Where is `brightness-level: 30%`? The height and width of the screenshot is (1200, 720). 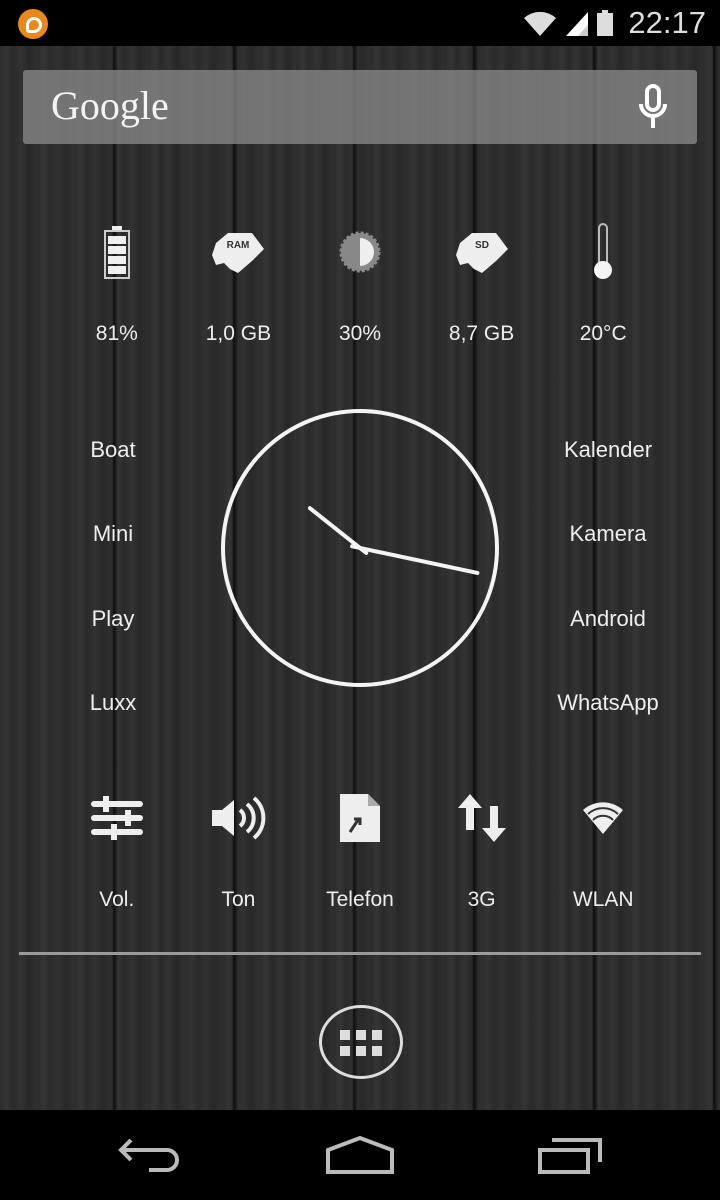 brightness-level: 30% is located at coordinates (359, 333).